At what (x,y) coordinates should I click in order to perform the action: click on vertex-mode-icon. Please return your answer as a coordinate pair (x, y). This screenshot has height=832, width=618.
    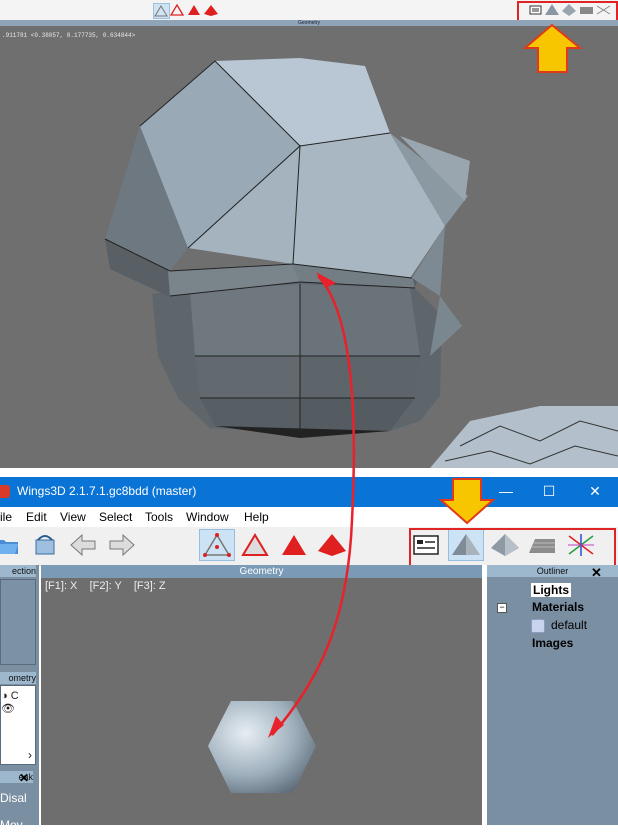
    Looking at the image, I should click on (217, 545).